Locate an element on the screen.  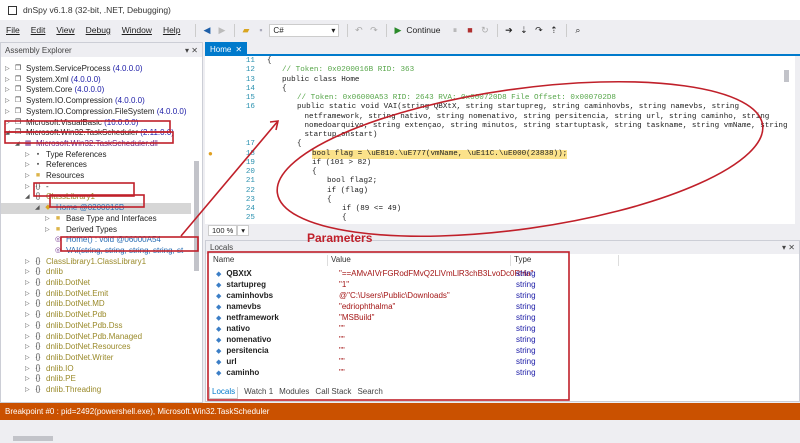
tree-item: ▷{} - is located at coordinates (96, 187).